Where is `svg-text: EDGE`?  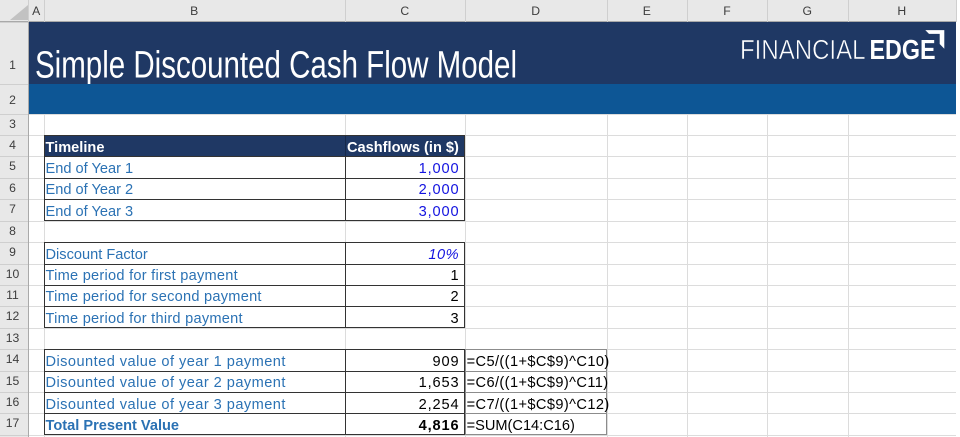
svg-text: EDGE is located at coordinates (903, 49).